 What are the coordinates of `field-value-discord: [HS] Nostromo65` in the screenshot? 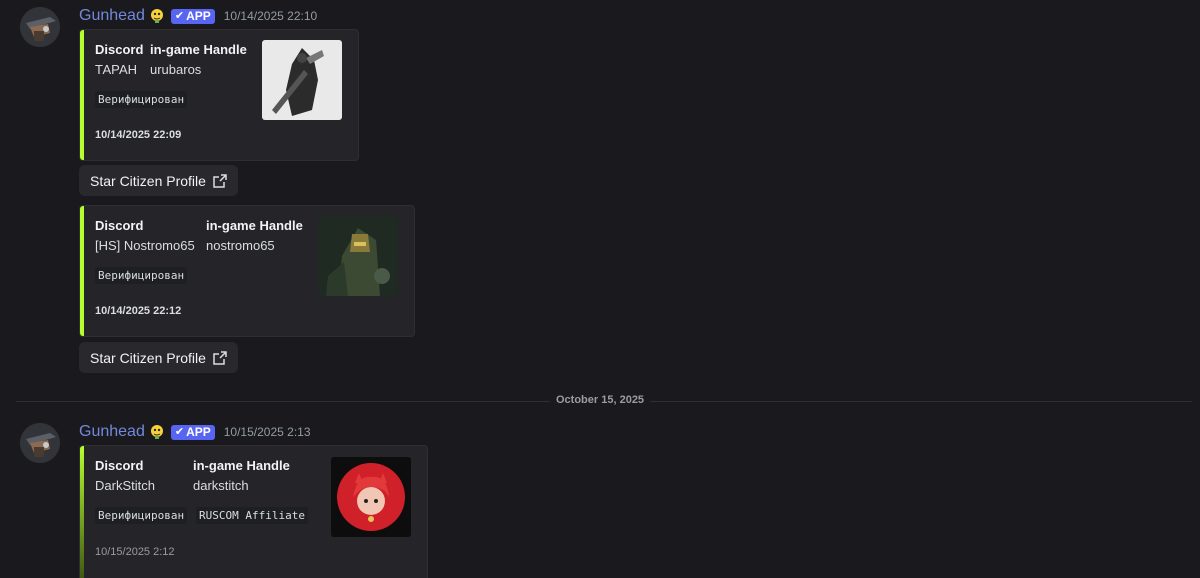 It's located at (145, 245).